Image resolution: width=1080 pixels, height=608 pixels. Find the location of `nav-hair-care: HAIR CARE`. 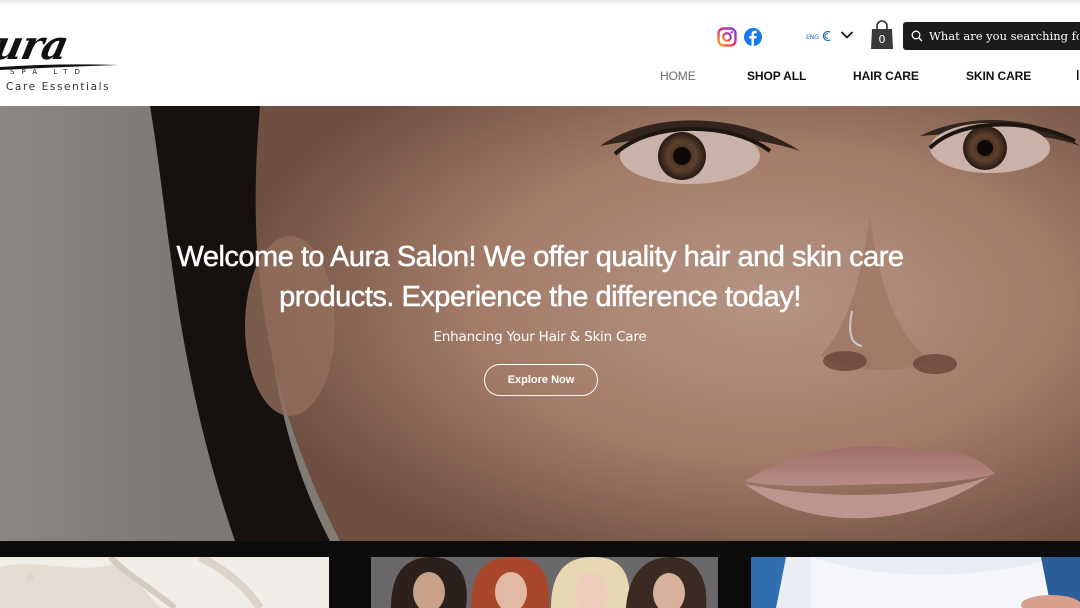

nav-hair-care: HAIR CARE is located at coordinates (886, 76).